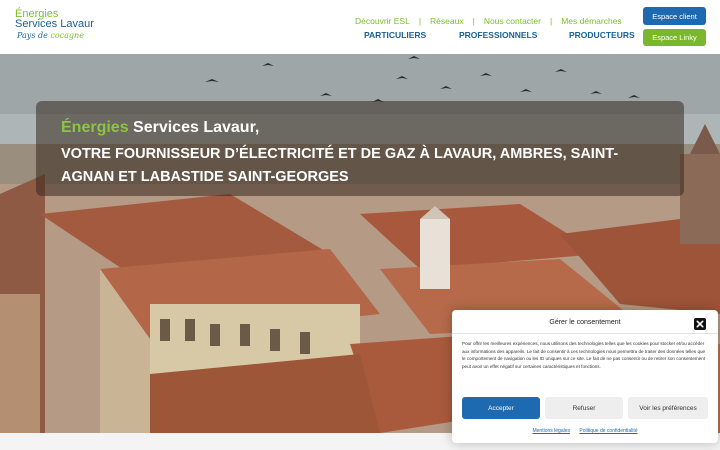  Describe the element at coordinates (32, 35) in the screenshot. I see `logo-tagline-part1: Pays de` at that location.